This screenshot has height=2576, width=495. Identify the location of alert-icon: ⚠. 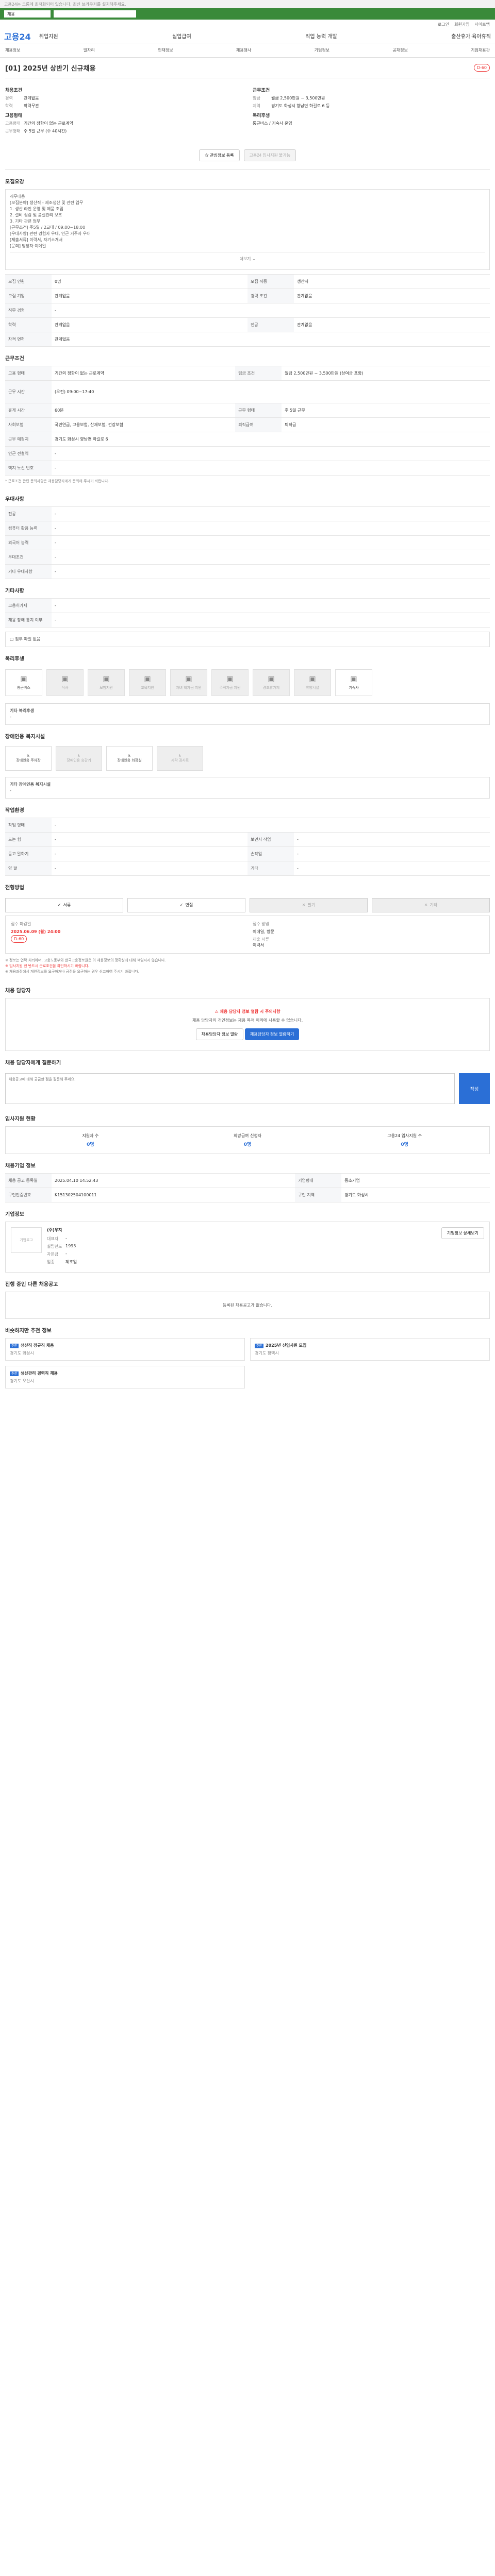
(217, 1011).